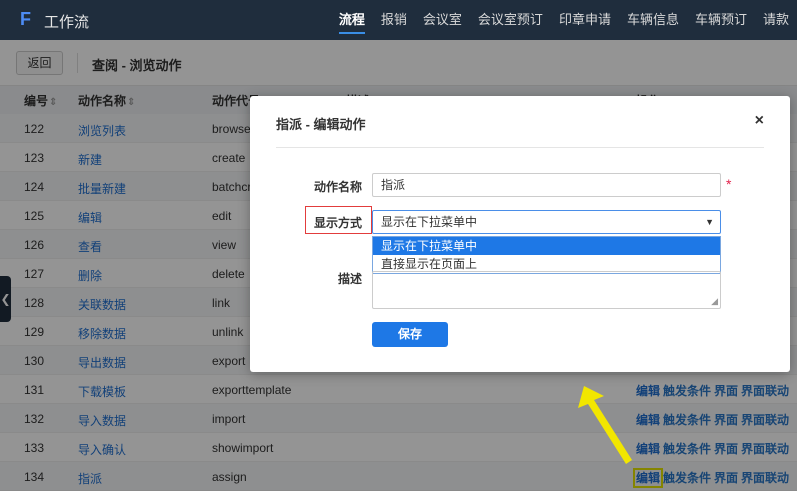 This screenshot has width=797, height=491. Describe the element at coordinates (546, 246) in the screenshot. I see `option-dropdown-menu: 显示在下拉菜单中` at that location.